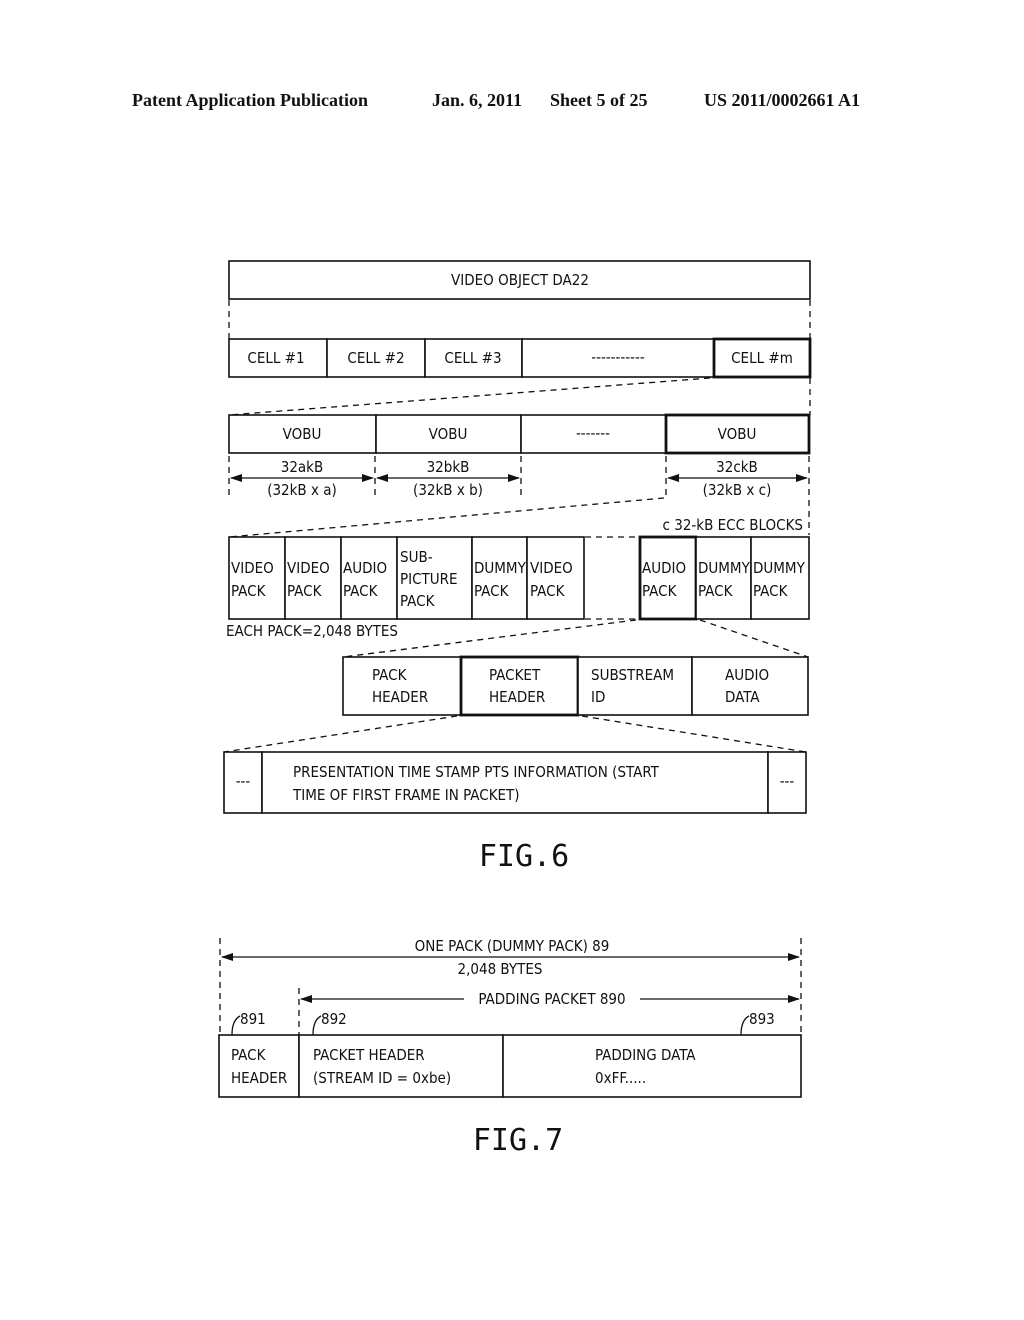 The image size is (1024, 1320). What do you see at coordinates (524, 856) in the screenshot?
I see `fig6-caption: FIG.6` at bounding box center [524, 856].